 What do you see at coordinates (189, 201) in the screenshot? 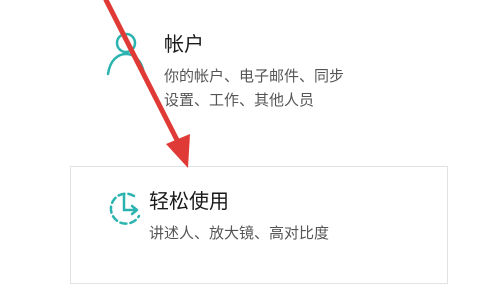
I see `ease-of-access-title: 轻松使用` at bounding box center [189, 201].